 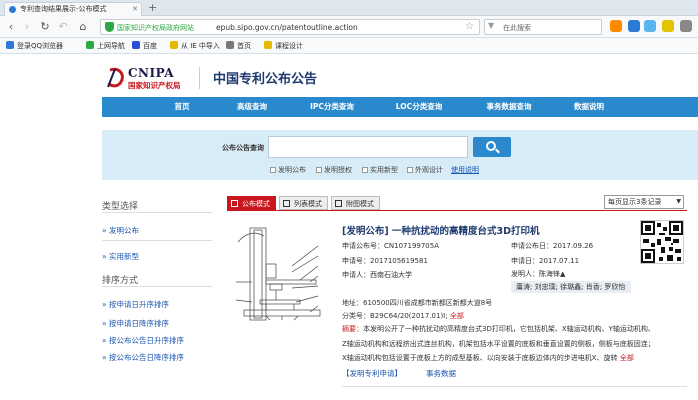 I want to click on browser-tab: 专利查询结果展示-公布模式 ✕, so click(x=73, y=9).